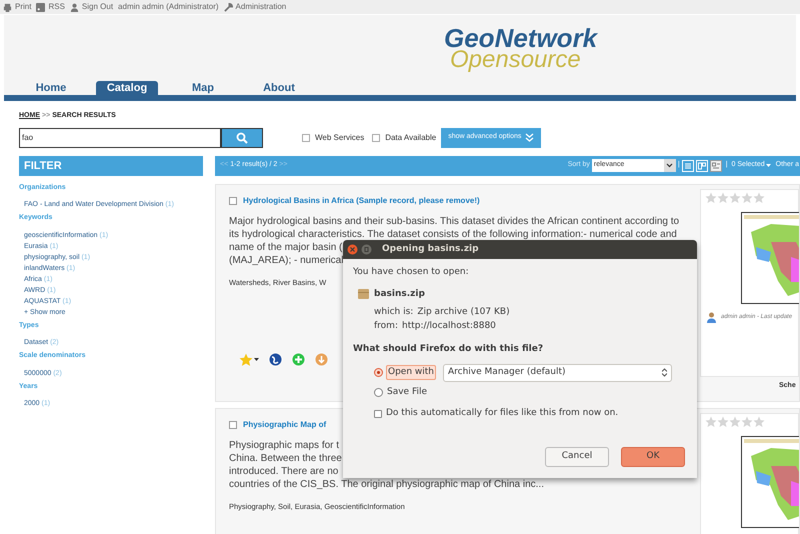  I want to click on record-title: Physiographic Map of, so click(284, 424).